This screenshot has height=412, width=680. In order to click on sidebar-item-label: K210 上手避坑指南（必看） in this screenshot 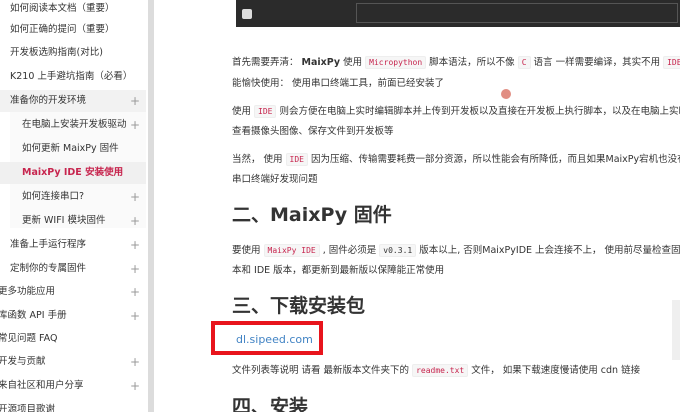, I will do `click(71, 76)`.